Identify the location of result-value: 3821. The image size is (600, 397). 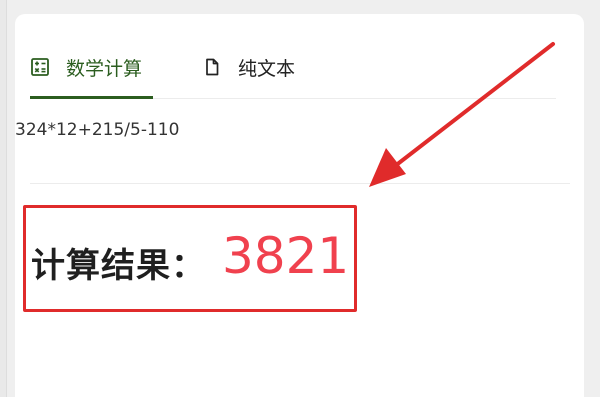
(286, 256).